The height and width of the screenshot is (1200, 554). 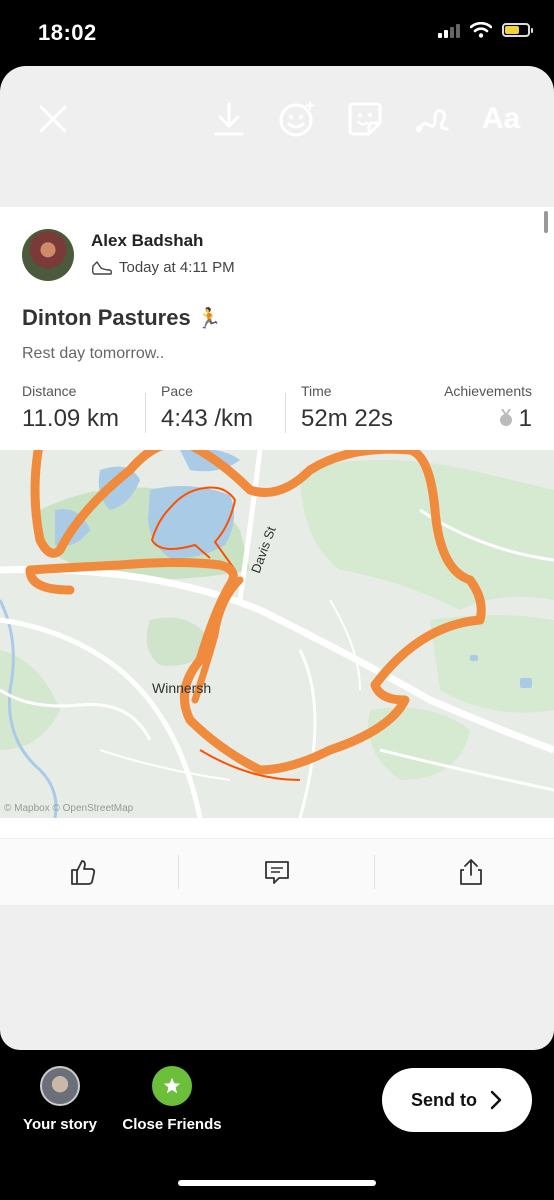 I want to click on story-share-bar: Your story Close Friends Send to, so click(x=277, y=1125).